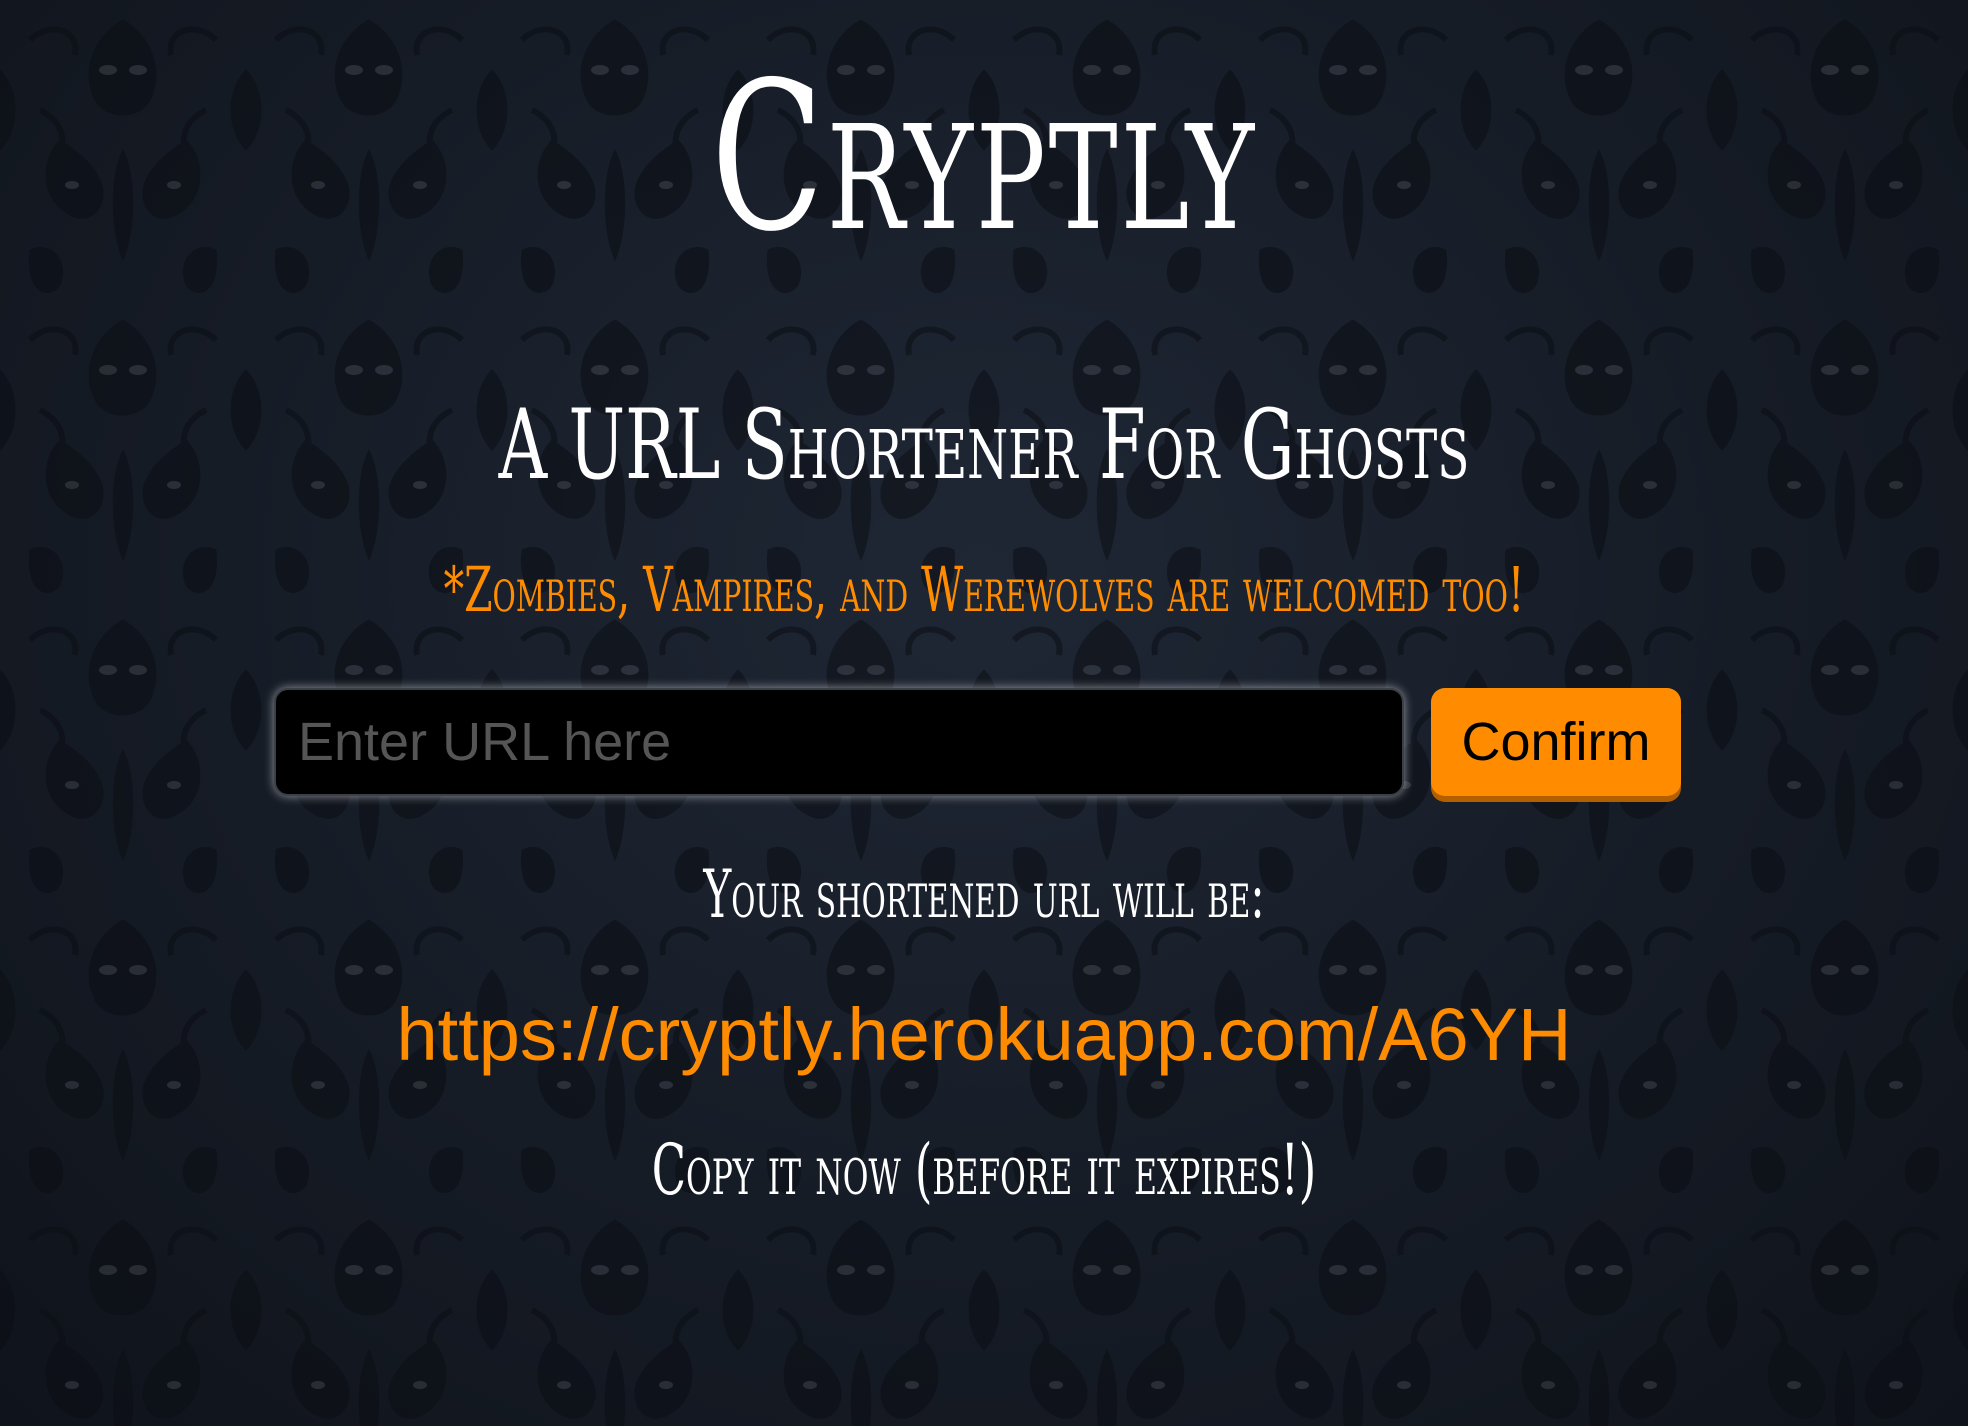  What do you see at coordinates (839, 742) in the screenshot?
I see `url-input` at bounding box center [839, 742].